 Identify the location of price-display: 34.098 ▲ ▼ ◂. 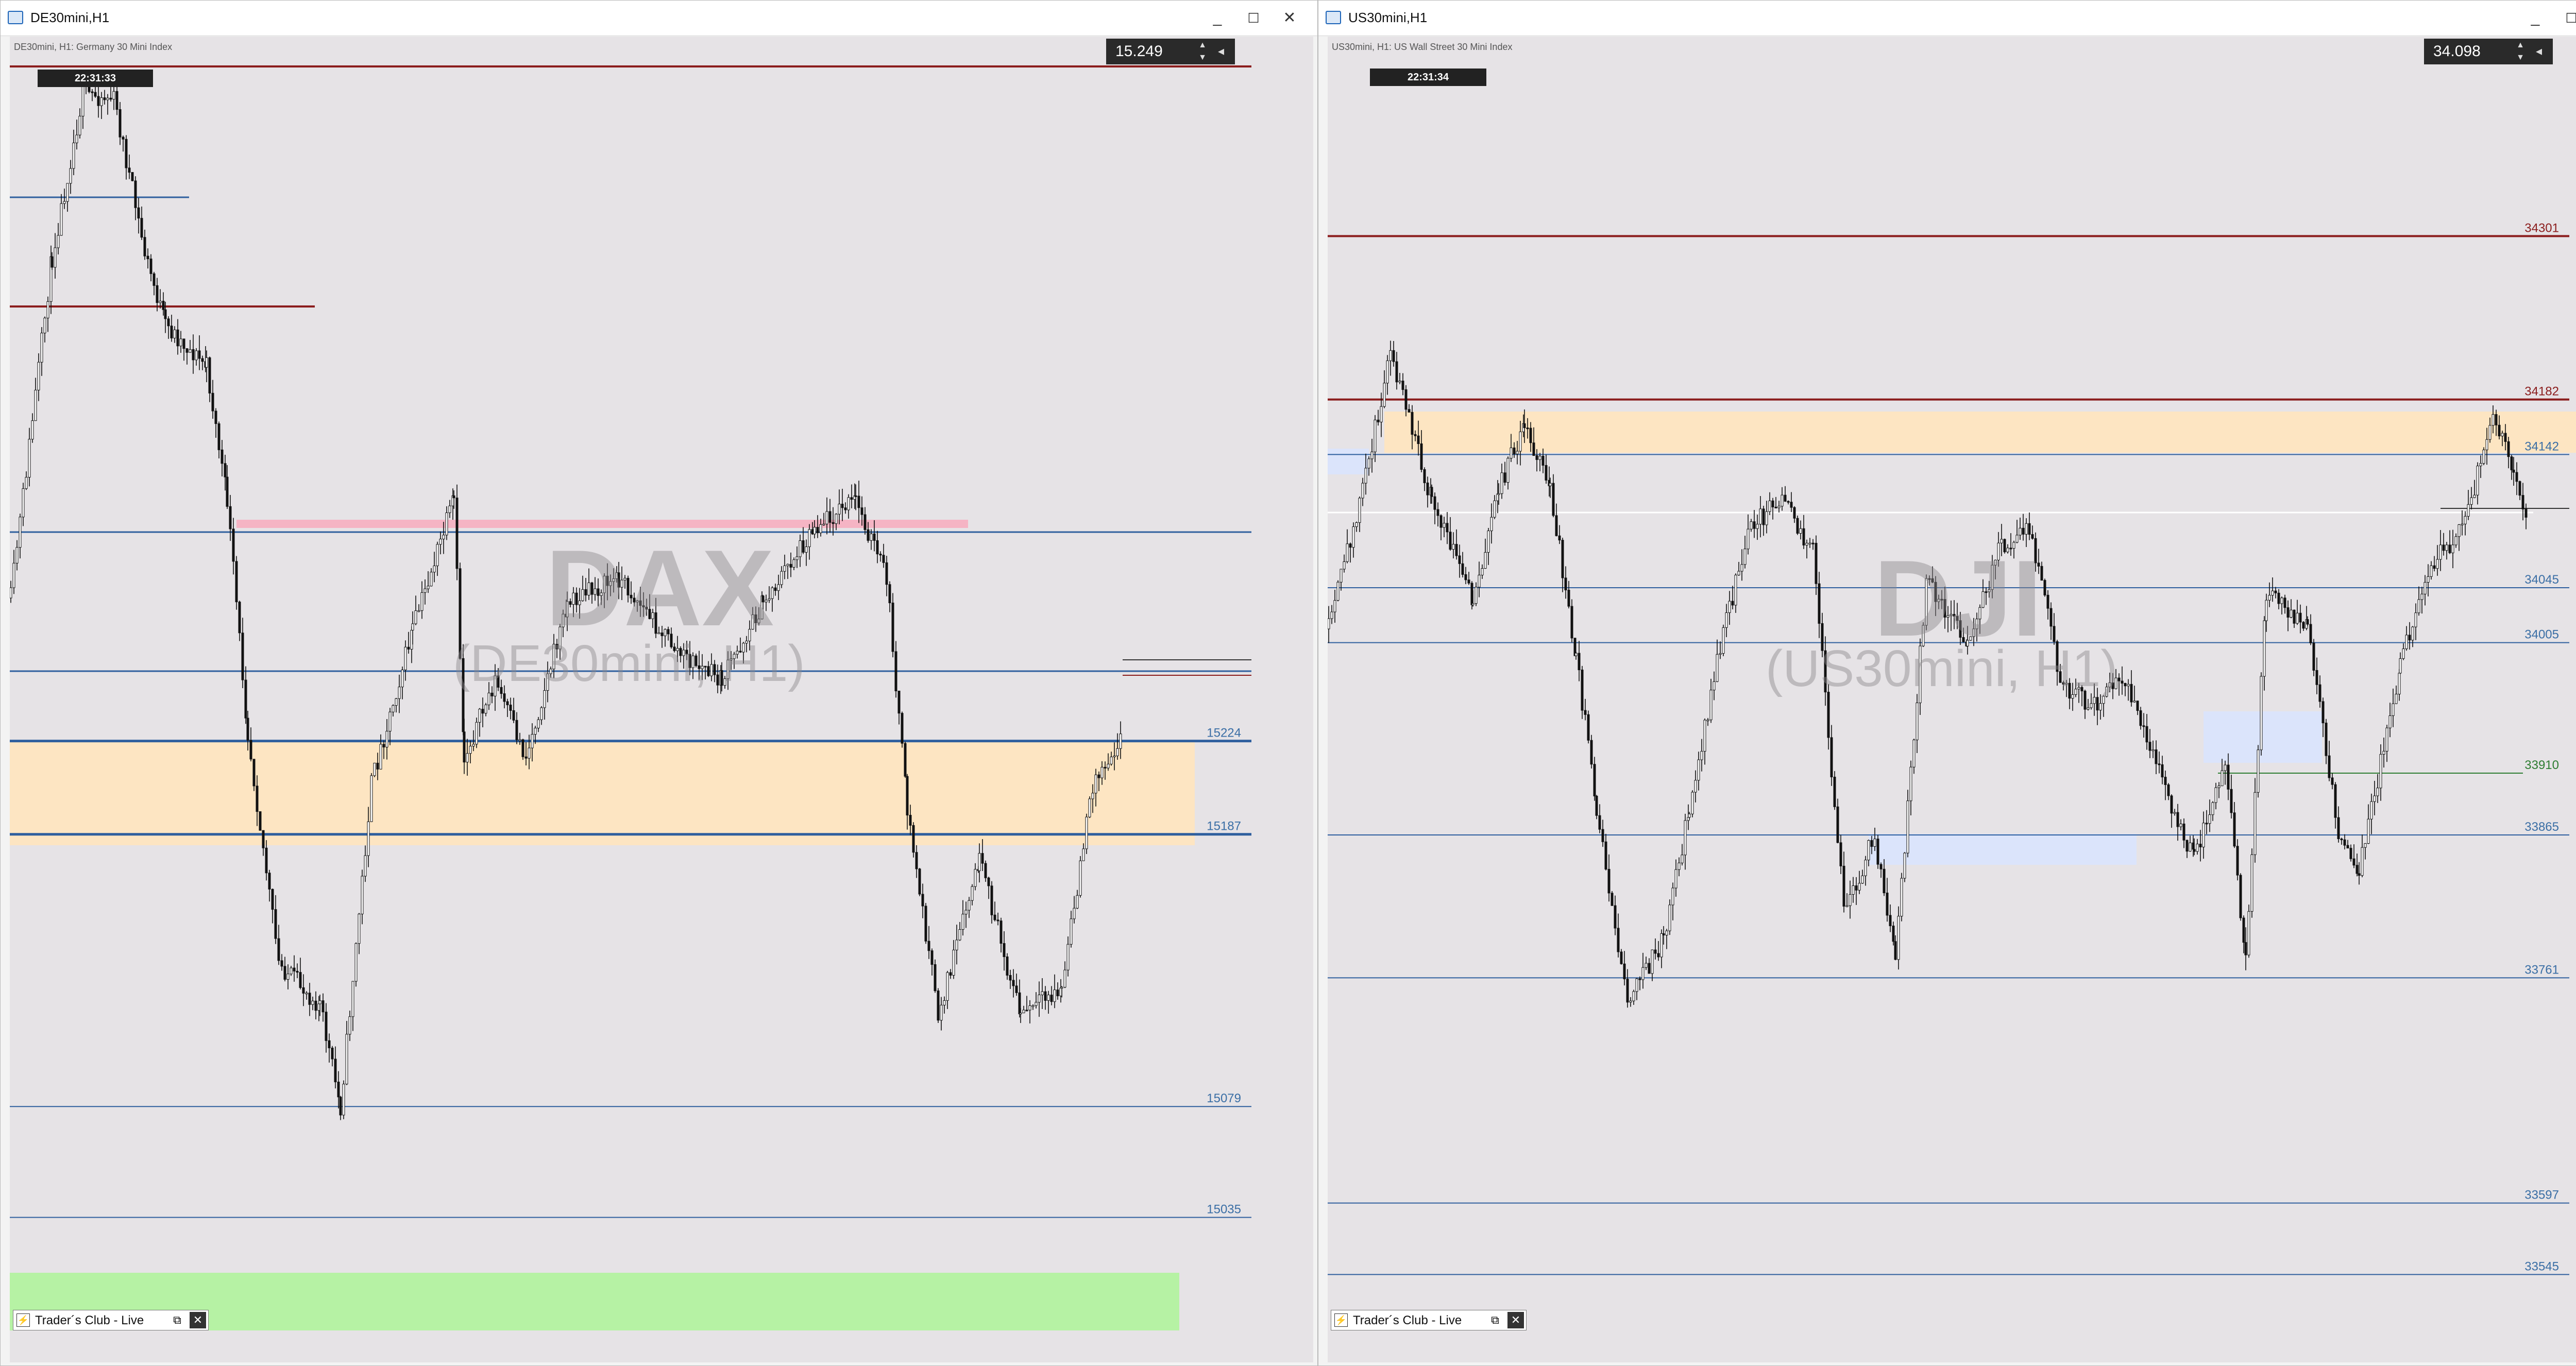
(2488, 51).